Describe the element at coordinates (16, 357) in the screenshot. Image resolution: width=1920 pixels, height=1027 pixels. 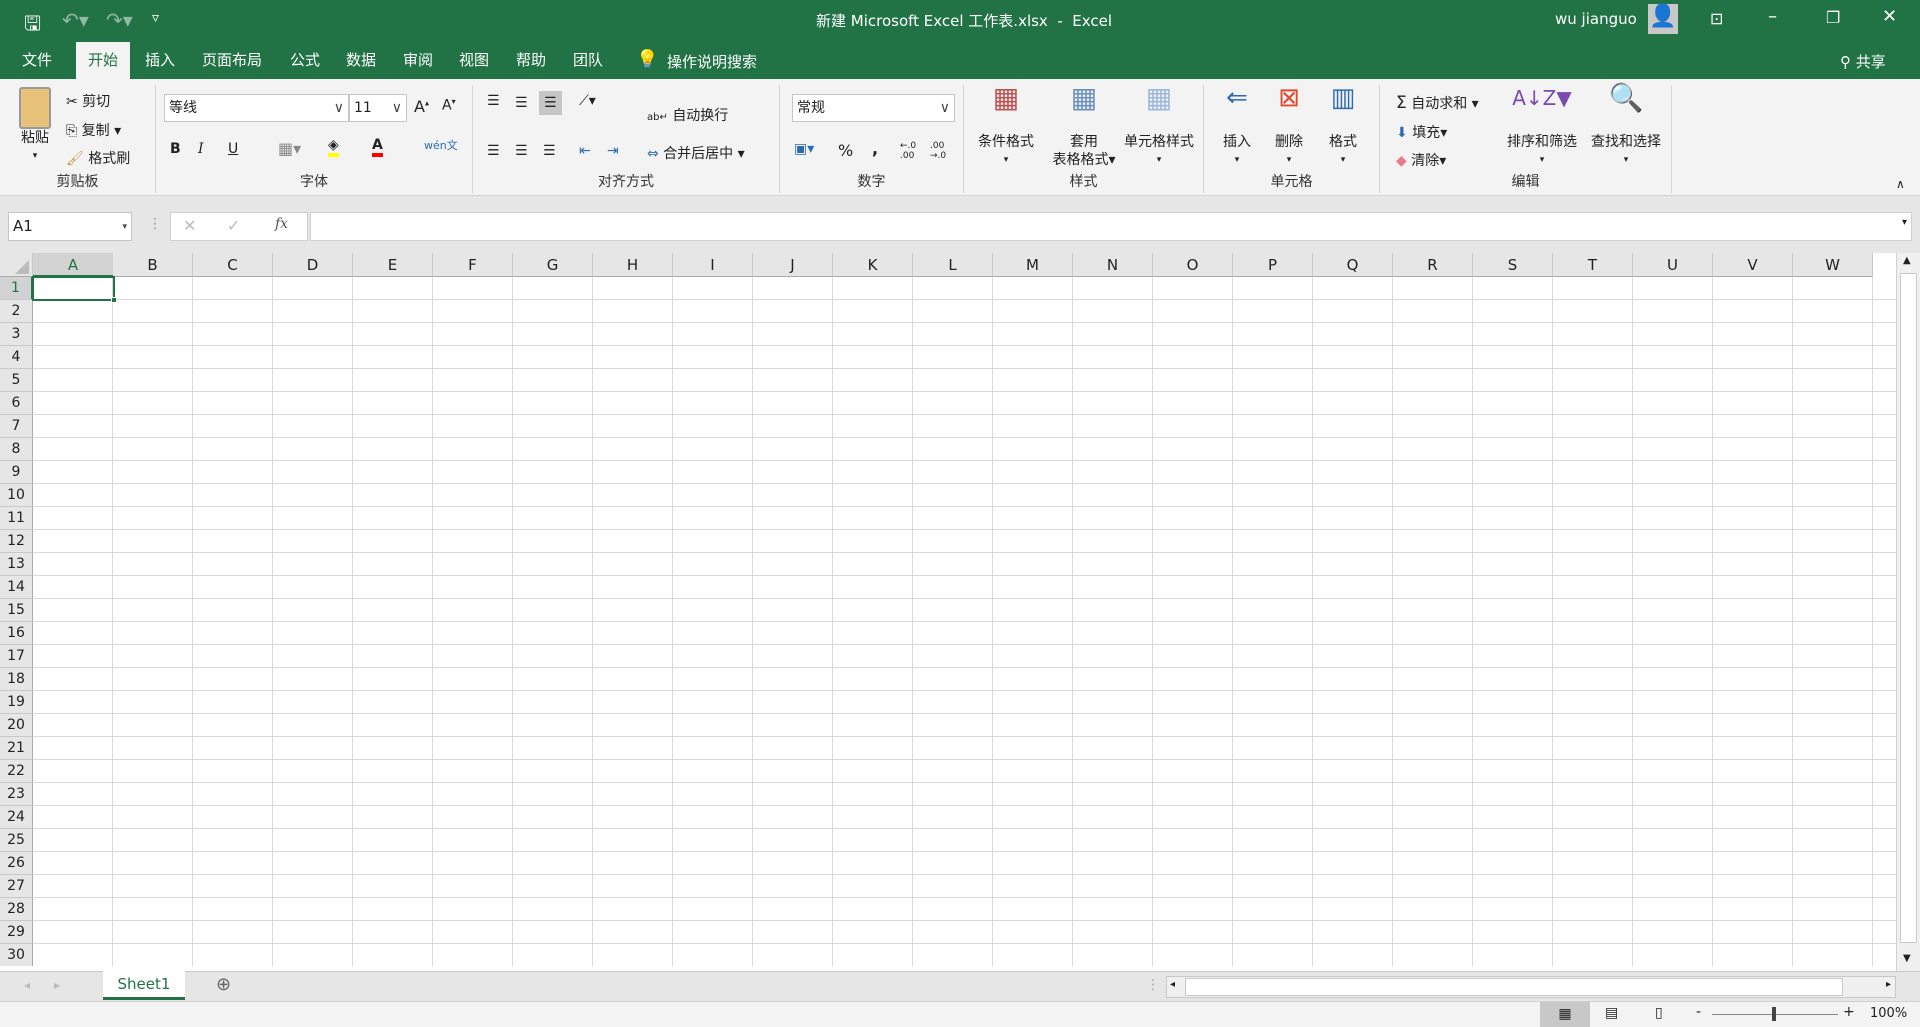
I see `row-header: 4` at that location.